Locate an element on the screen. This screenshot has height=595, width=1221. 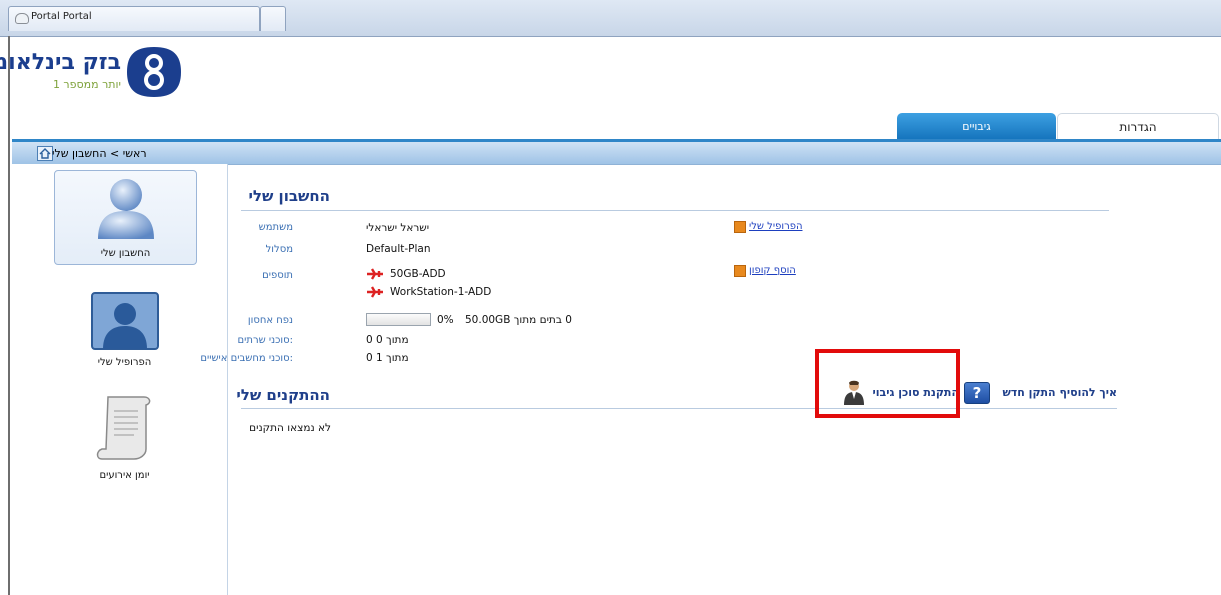
my-profile-link: הפרופיל שלי is located at coordinates (776, 226).